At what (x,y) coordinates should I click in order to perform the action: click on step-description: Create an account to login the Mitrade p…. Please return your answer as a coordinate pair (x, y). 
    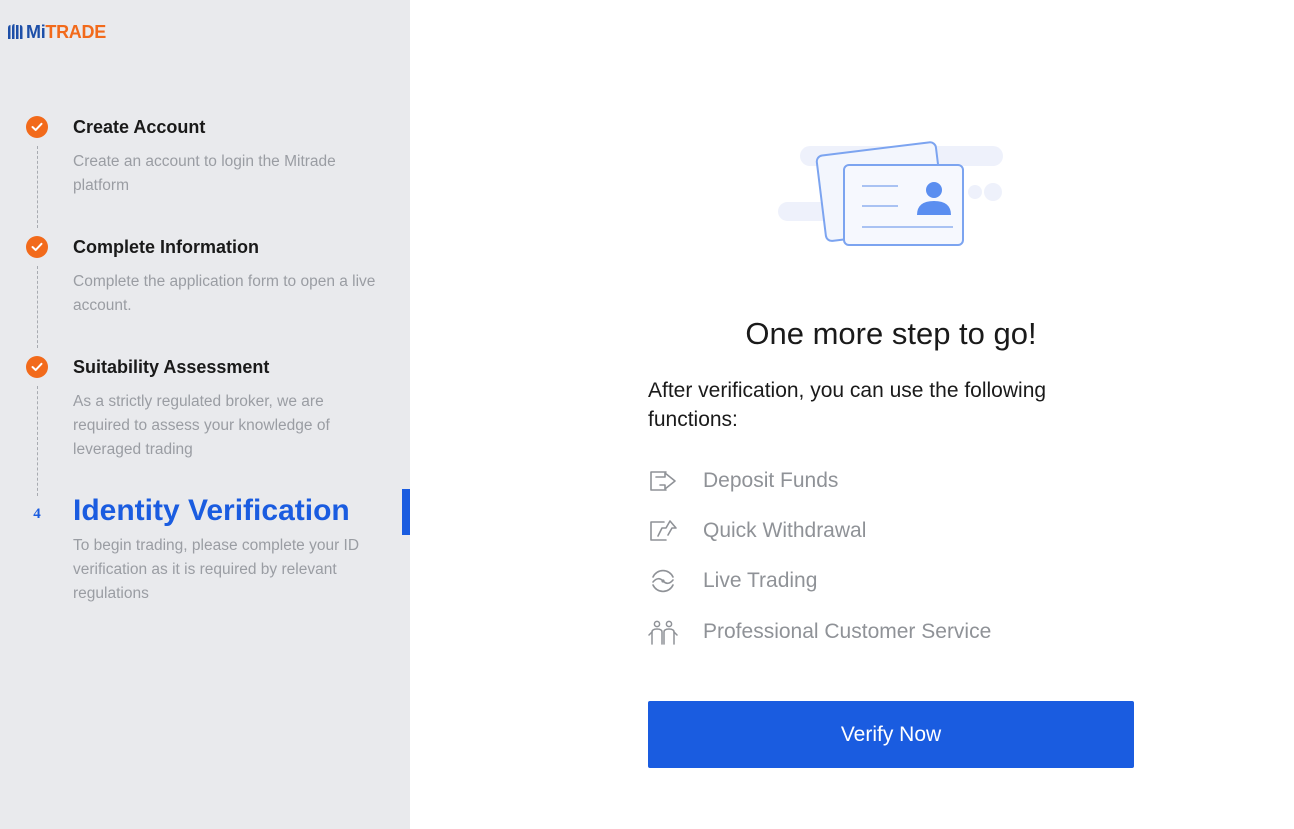
    Looking at the image, I should click on (204, 173).